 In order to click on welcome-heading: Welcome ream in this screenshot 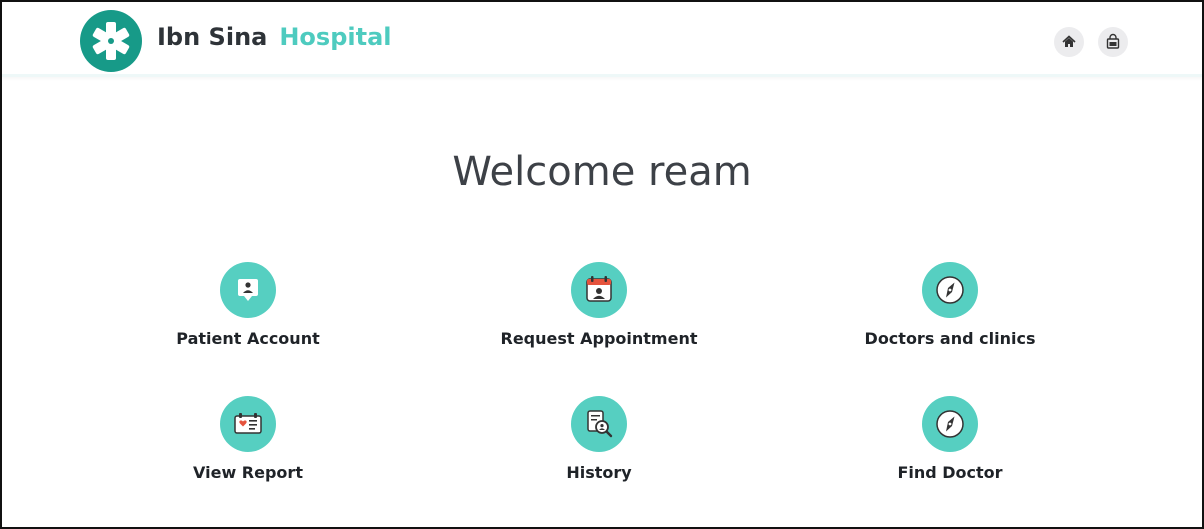, I will do `click(602, 172)`.